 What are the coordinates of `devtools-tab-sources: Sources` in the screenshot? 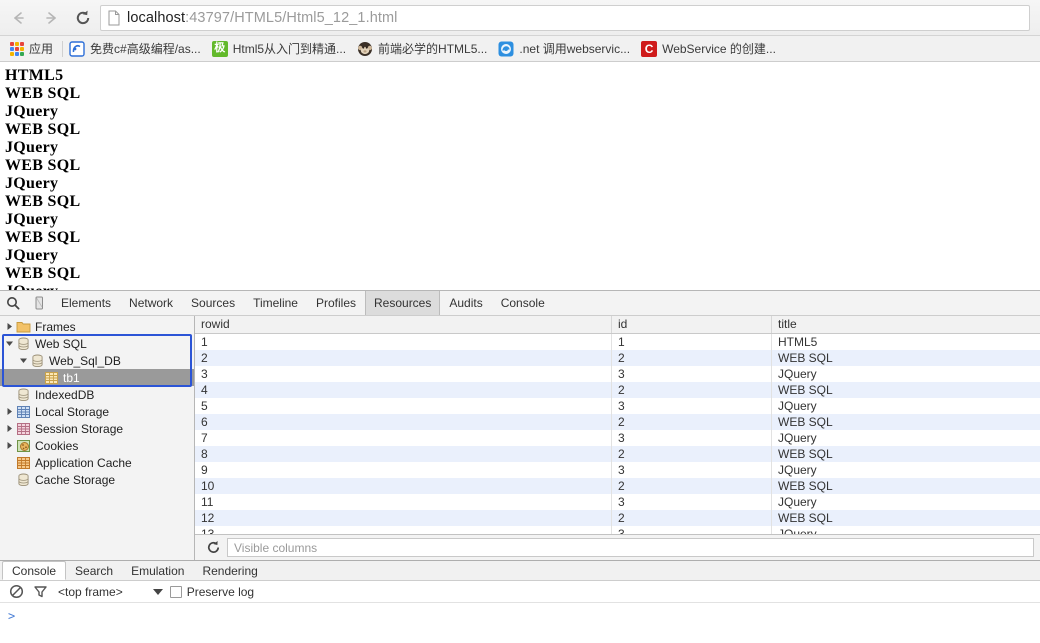 It's located at (213, 303).